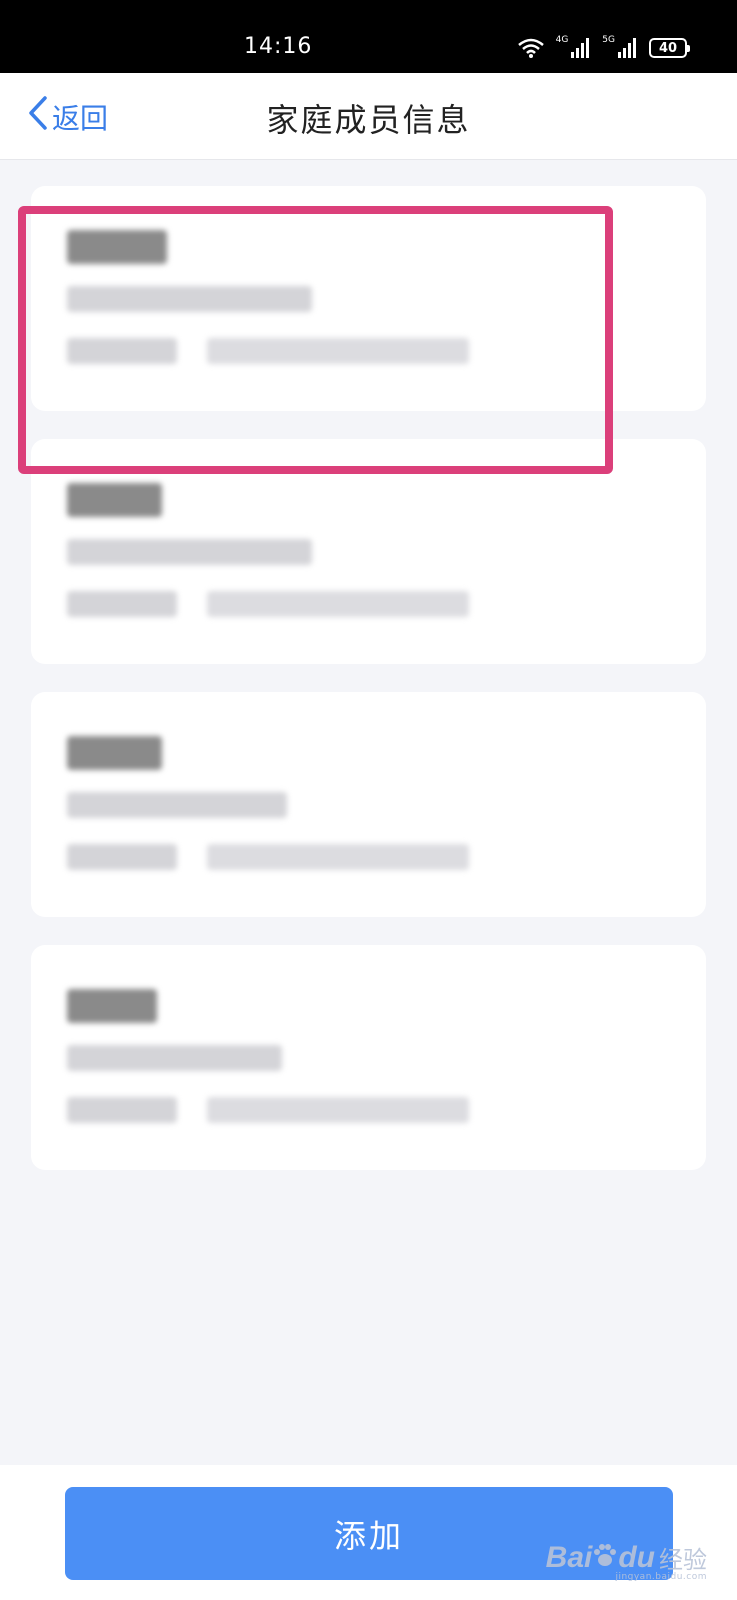 The image size is (737, 1600). I want to click on status-icons: 4G 5G 40, so click(603, 46).